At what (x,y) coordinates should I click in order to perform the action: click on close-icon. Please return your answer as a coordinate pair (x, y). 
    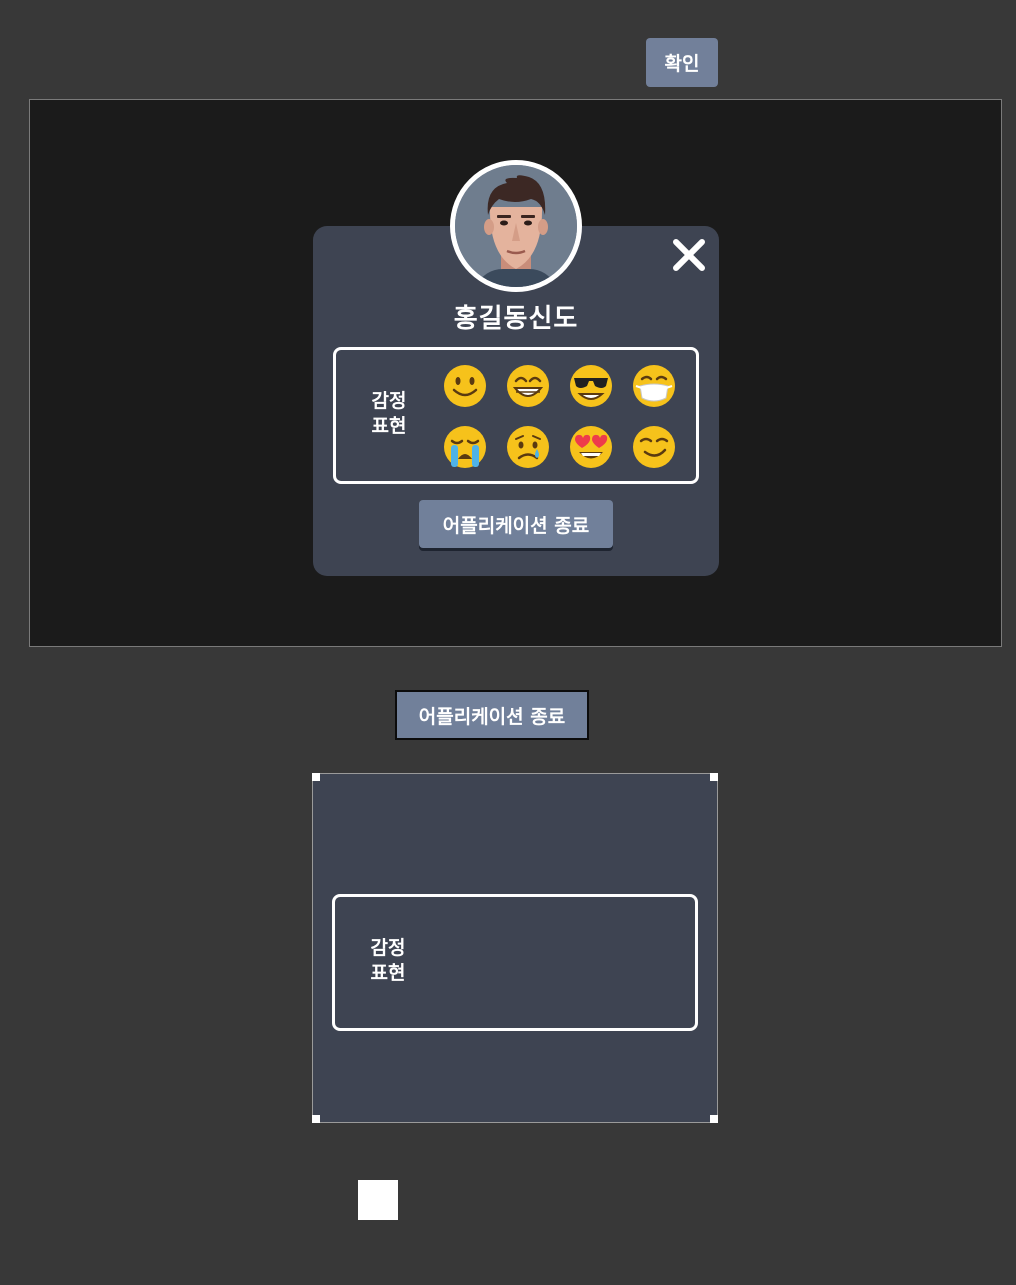
    Looking at the image, I should click on (689, 255).